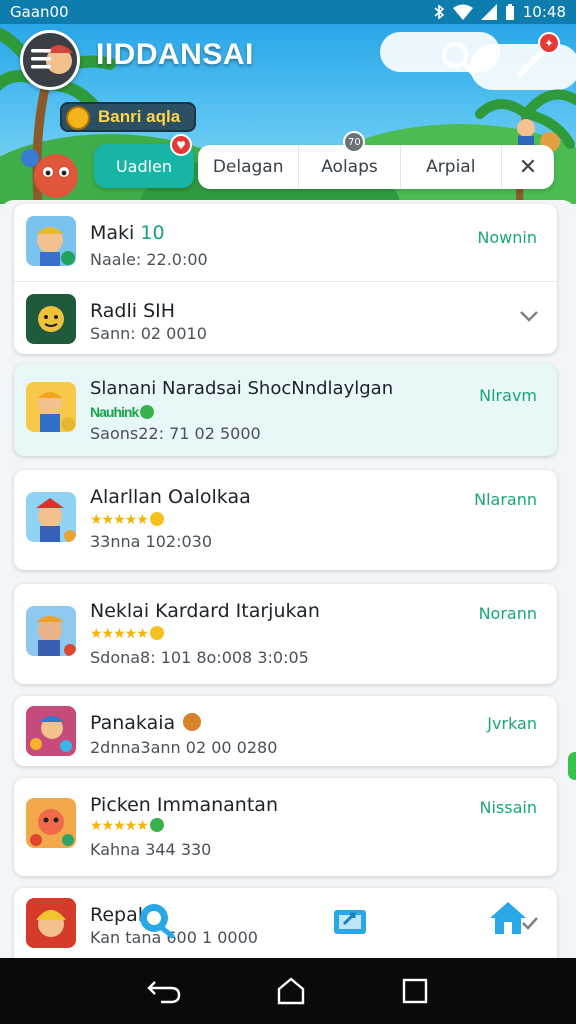  What do you see at coordinates (181, 145) in the screenshot?
I see `tab-badge-icon: ♥` at bounding box center [181, 145].